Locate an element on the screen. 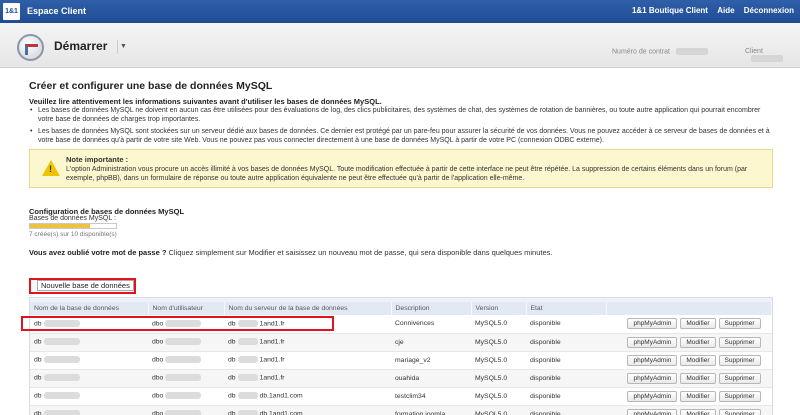 This screenshot has height=415, width=800. cell-description: testclim34 is located at coordinates (431, 396).